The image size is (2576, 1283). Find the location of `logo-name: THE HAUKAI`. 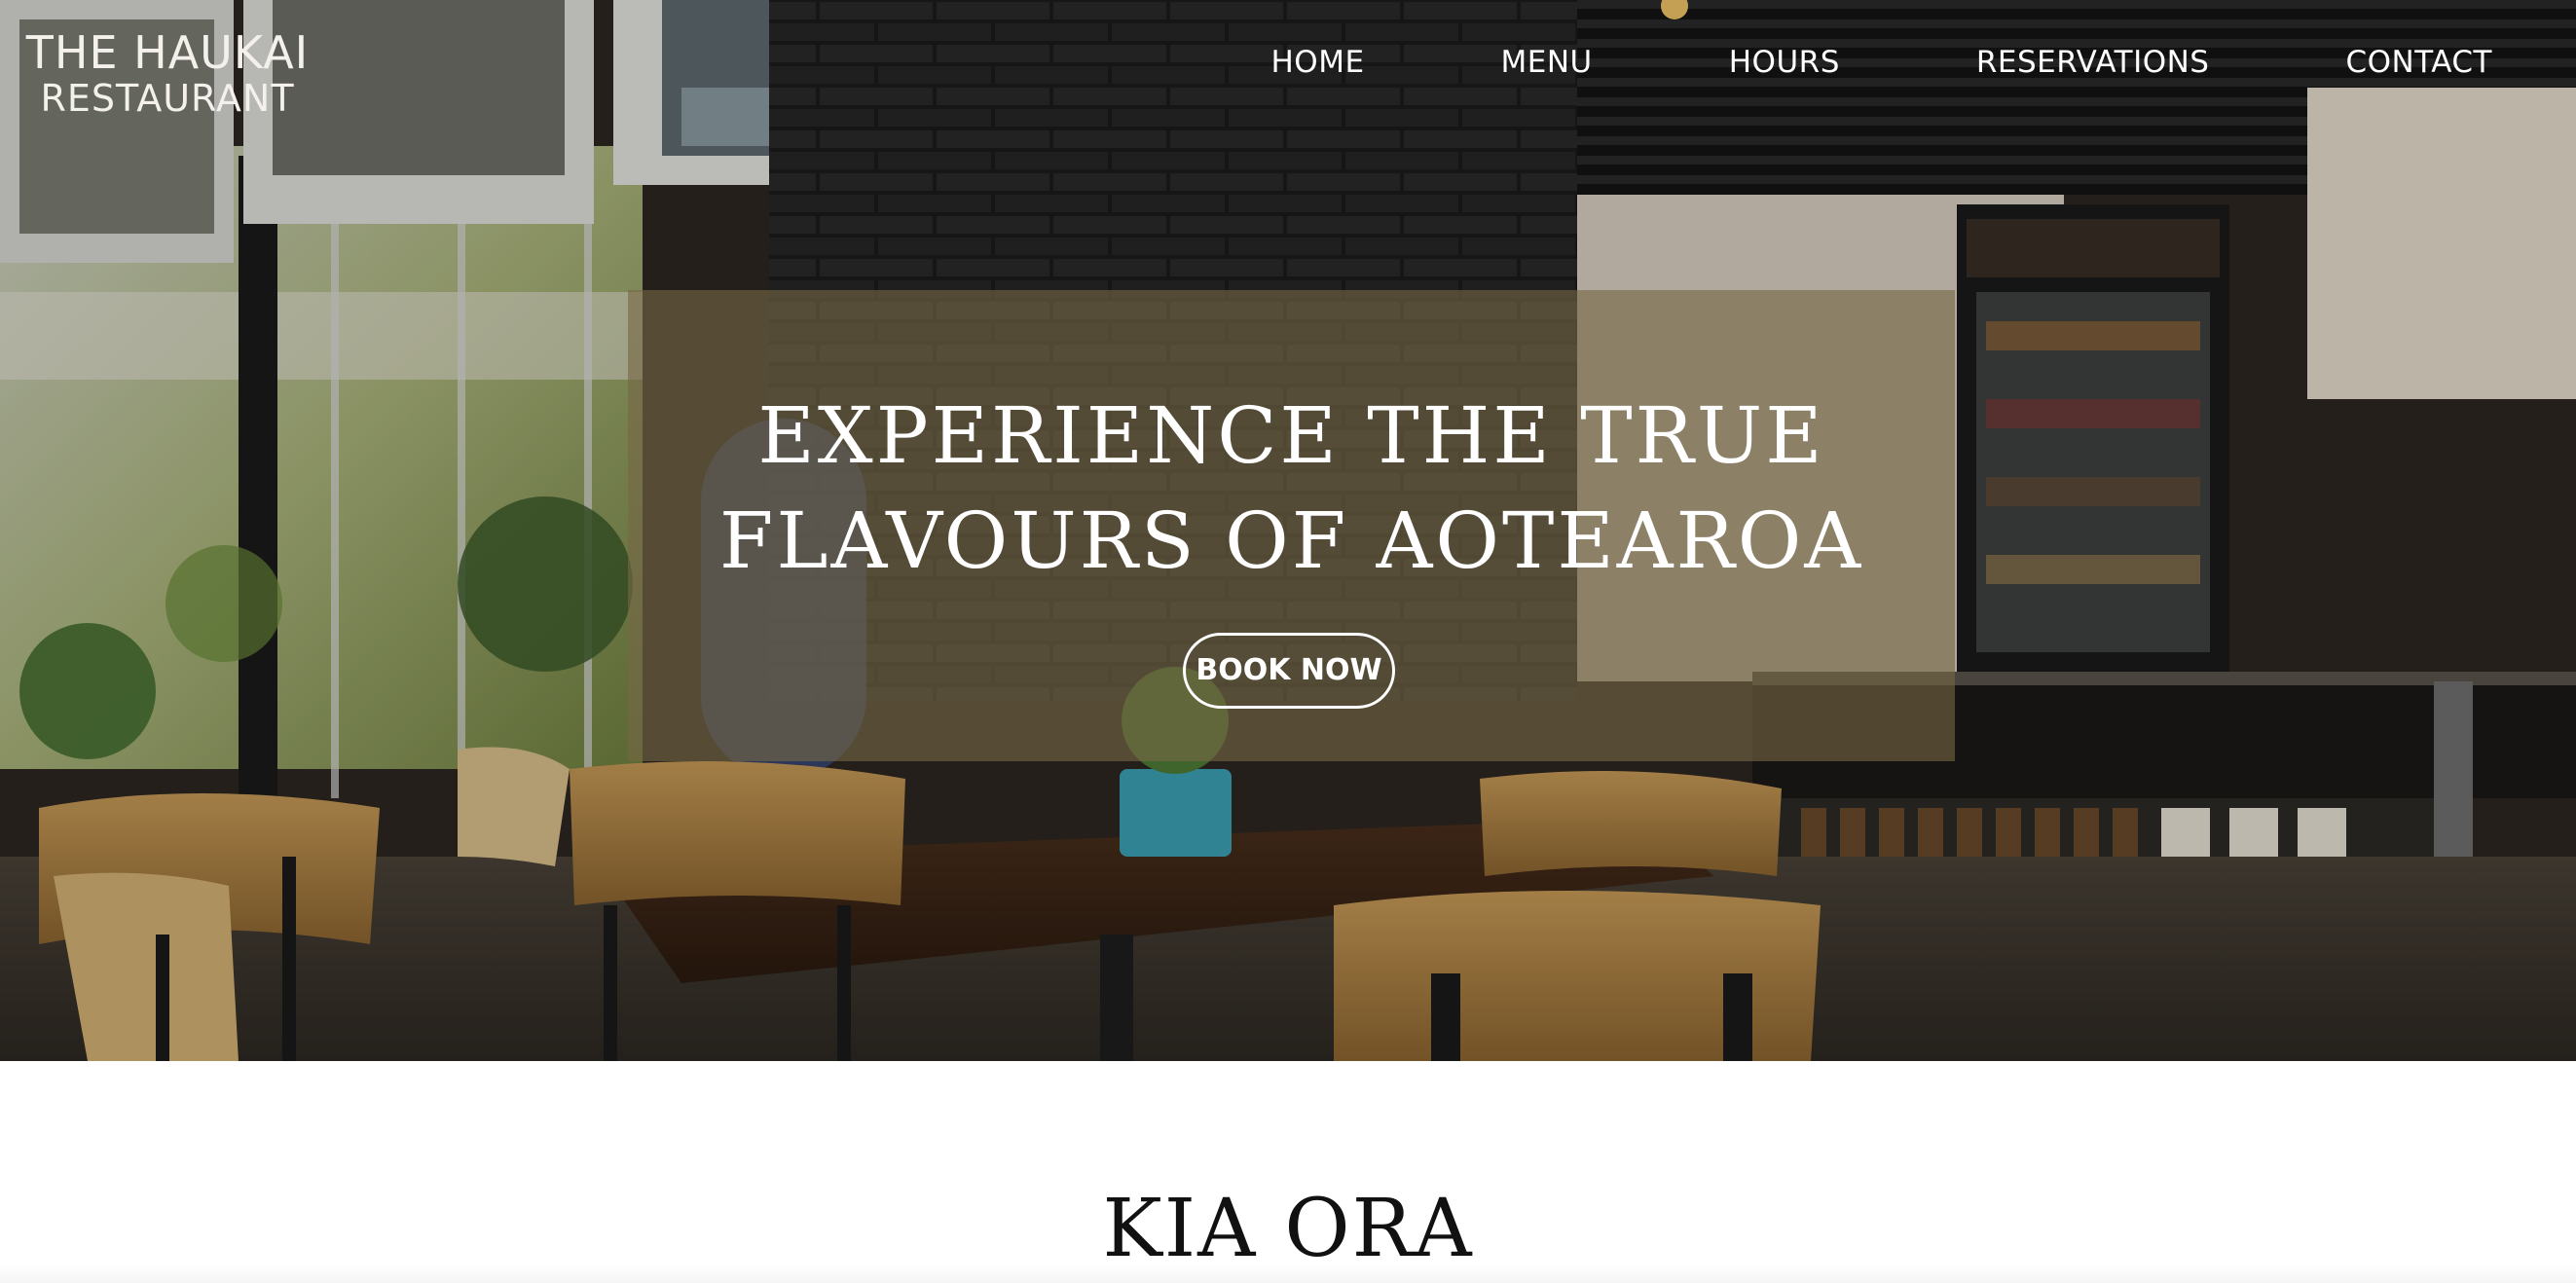

logo-name: THE HAUKAI is located at coordinates (167, 52).